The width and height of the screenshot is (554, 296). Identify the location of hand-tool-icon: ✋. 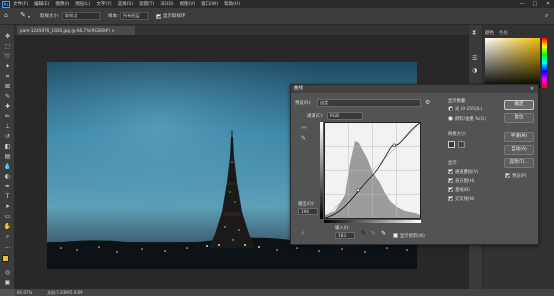
(7, 227).